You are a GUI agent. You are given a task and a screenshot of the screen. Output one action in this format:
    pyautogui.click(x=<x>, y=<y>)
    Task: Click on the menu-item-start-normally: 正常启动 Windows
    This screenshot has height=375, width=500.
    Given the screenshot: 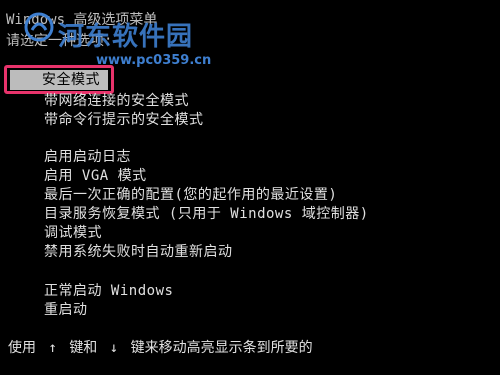 What is the action you would take?
    pyautogui.click(x=108, y=291)
    